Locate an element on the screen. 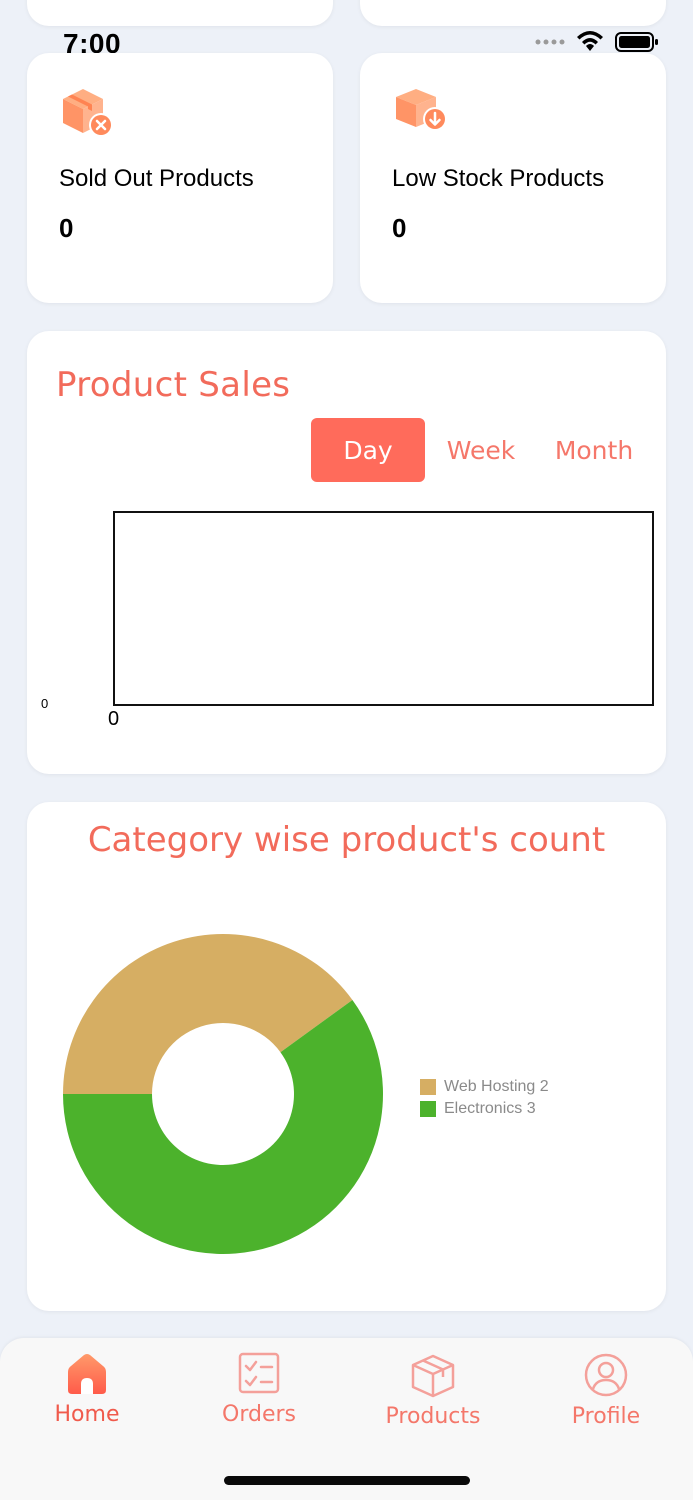 The image size is (693, 1500). tab-profile-label: Profile is located at coordinates (606, 1416).